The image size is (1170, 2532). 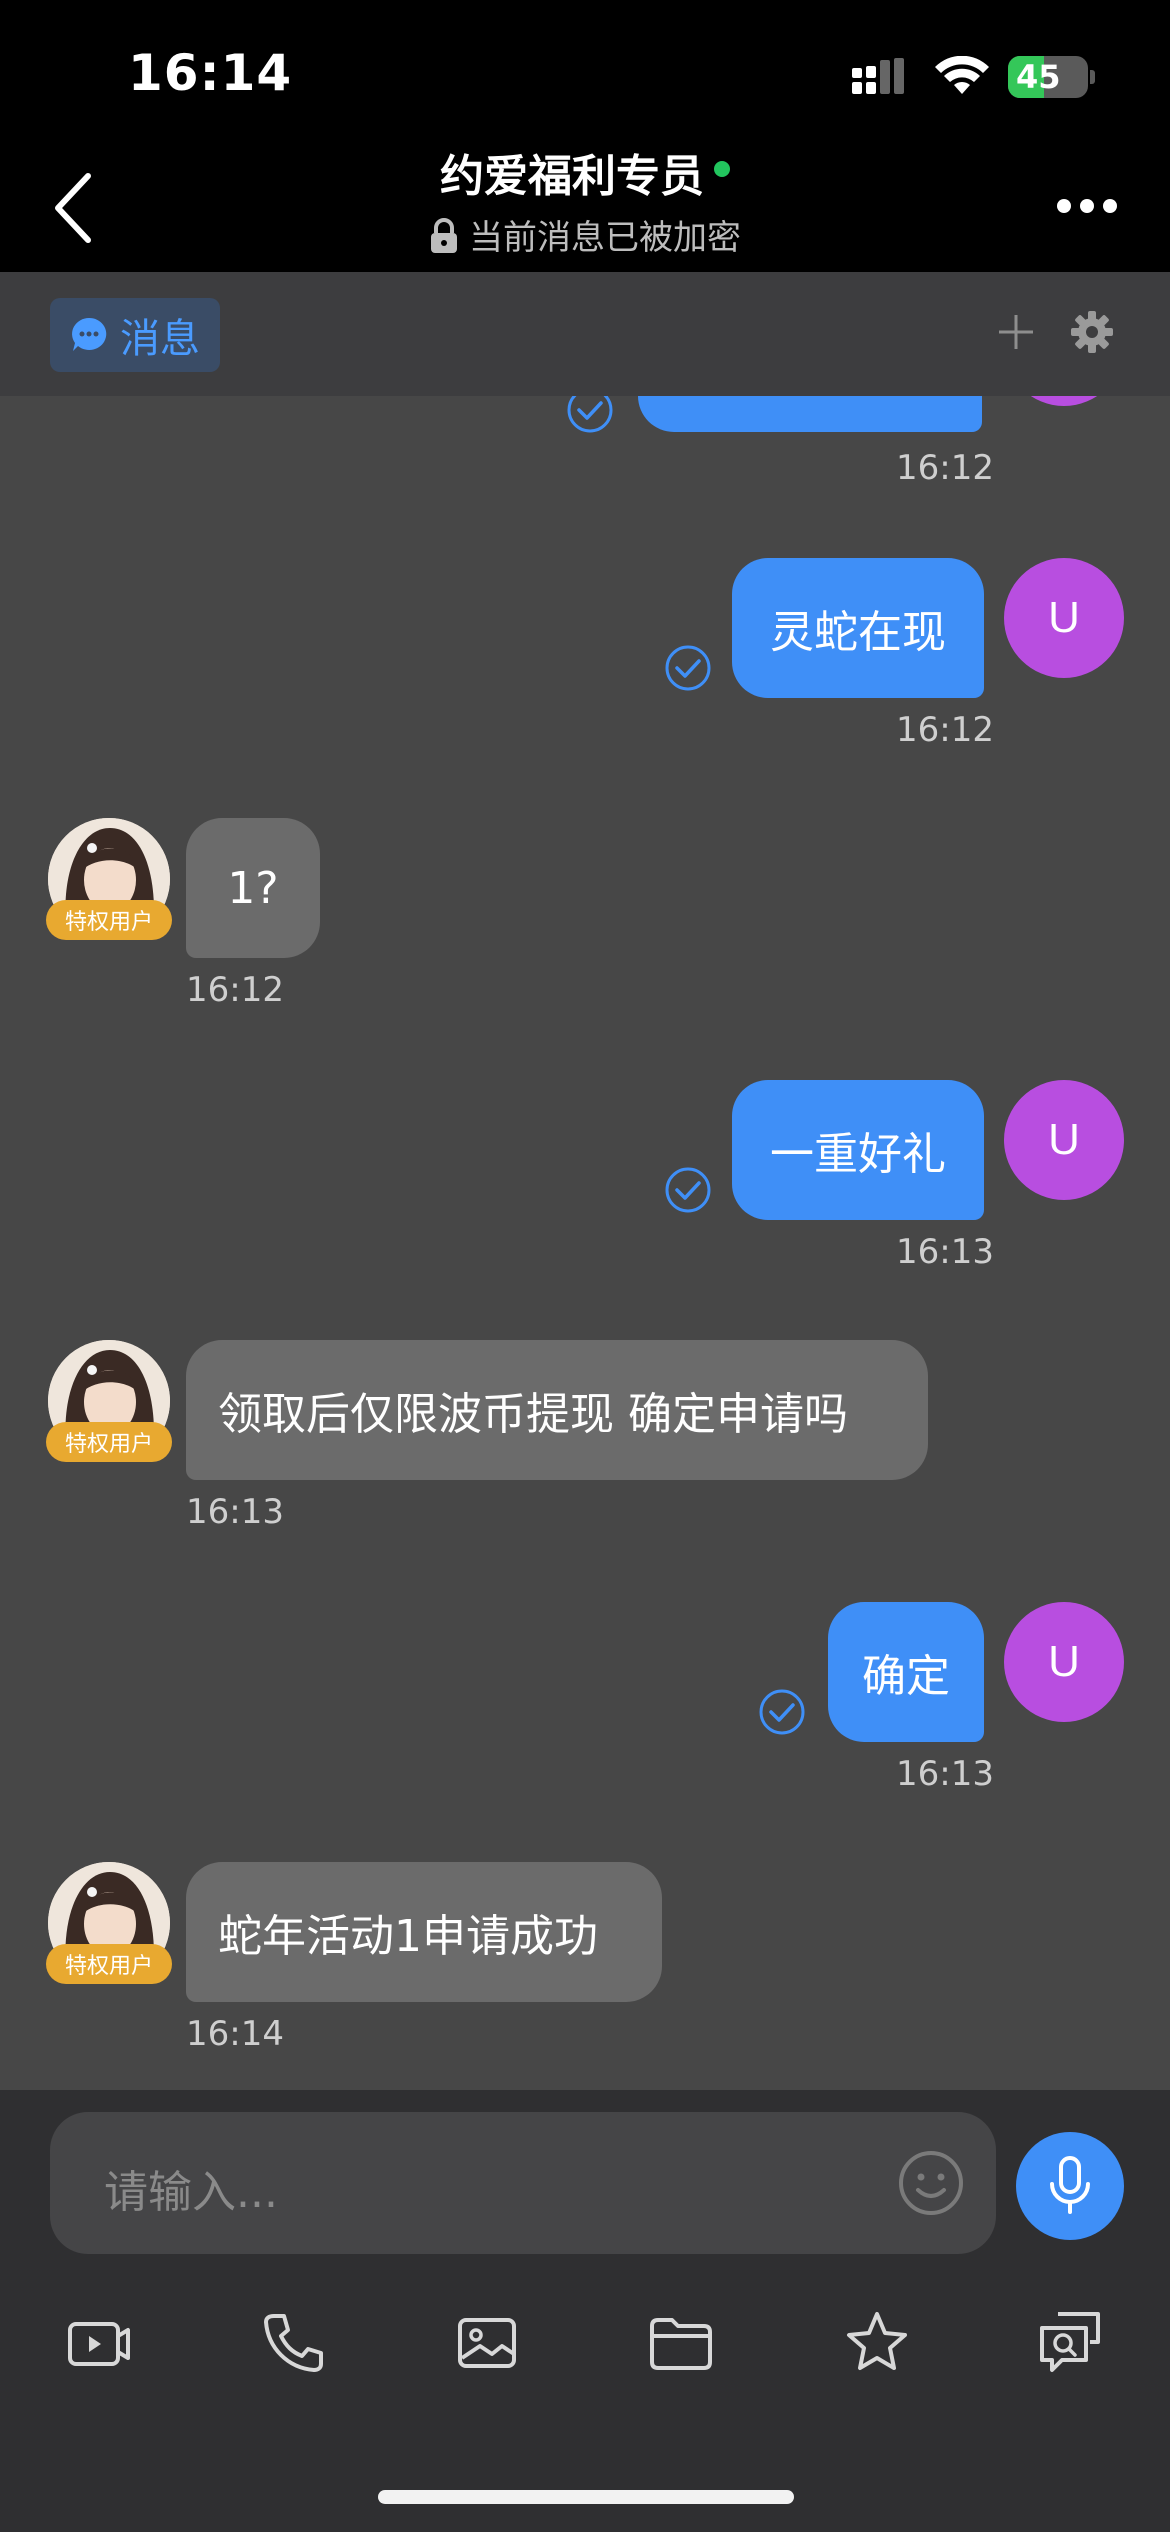 I want to click on message-time: 16:14, so click(x=235, y=2034).